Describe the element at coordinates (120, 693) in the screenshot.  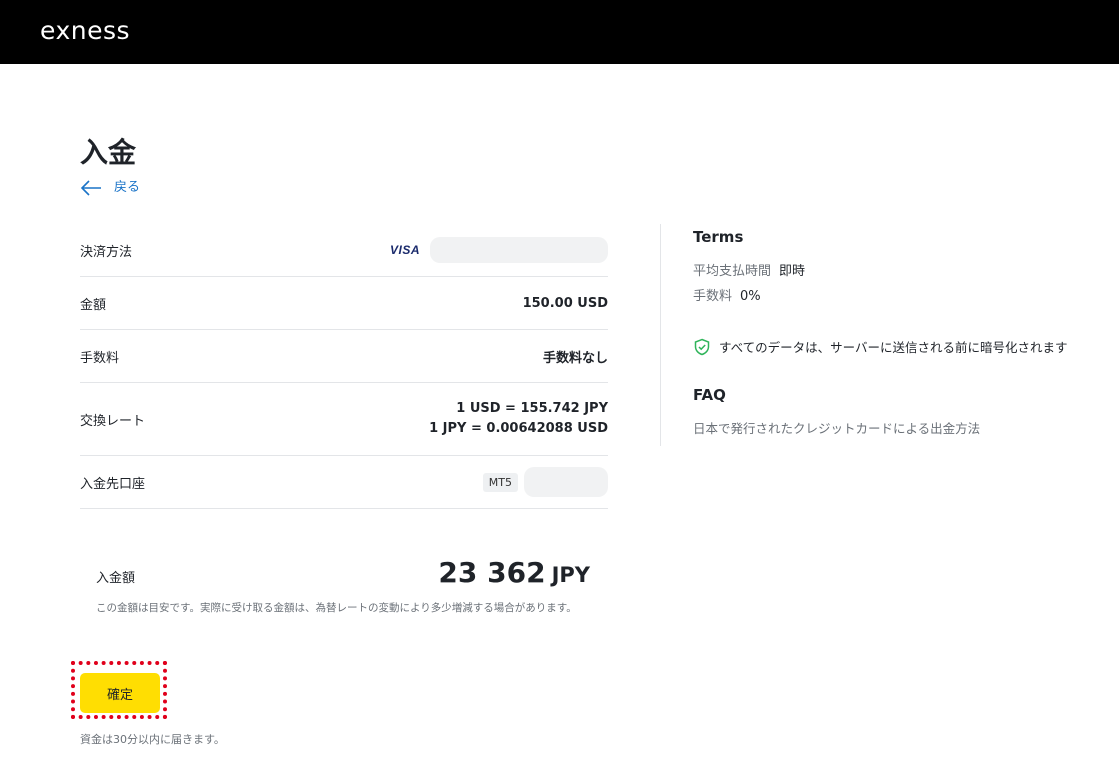
I see `confirm-button: 確定` at that location.